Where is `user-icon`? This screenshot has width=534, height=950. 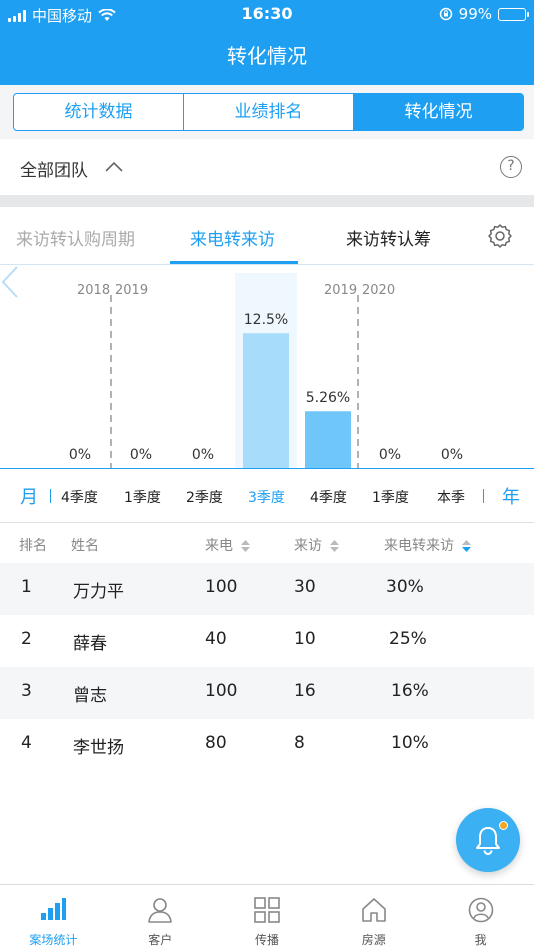 user-icon is located at coordinates (160, 910).